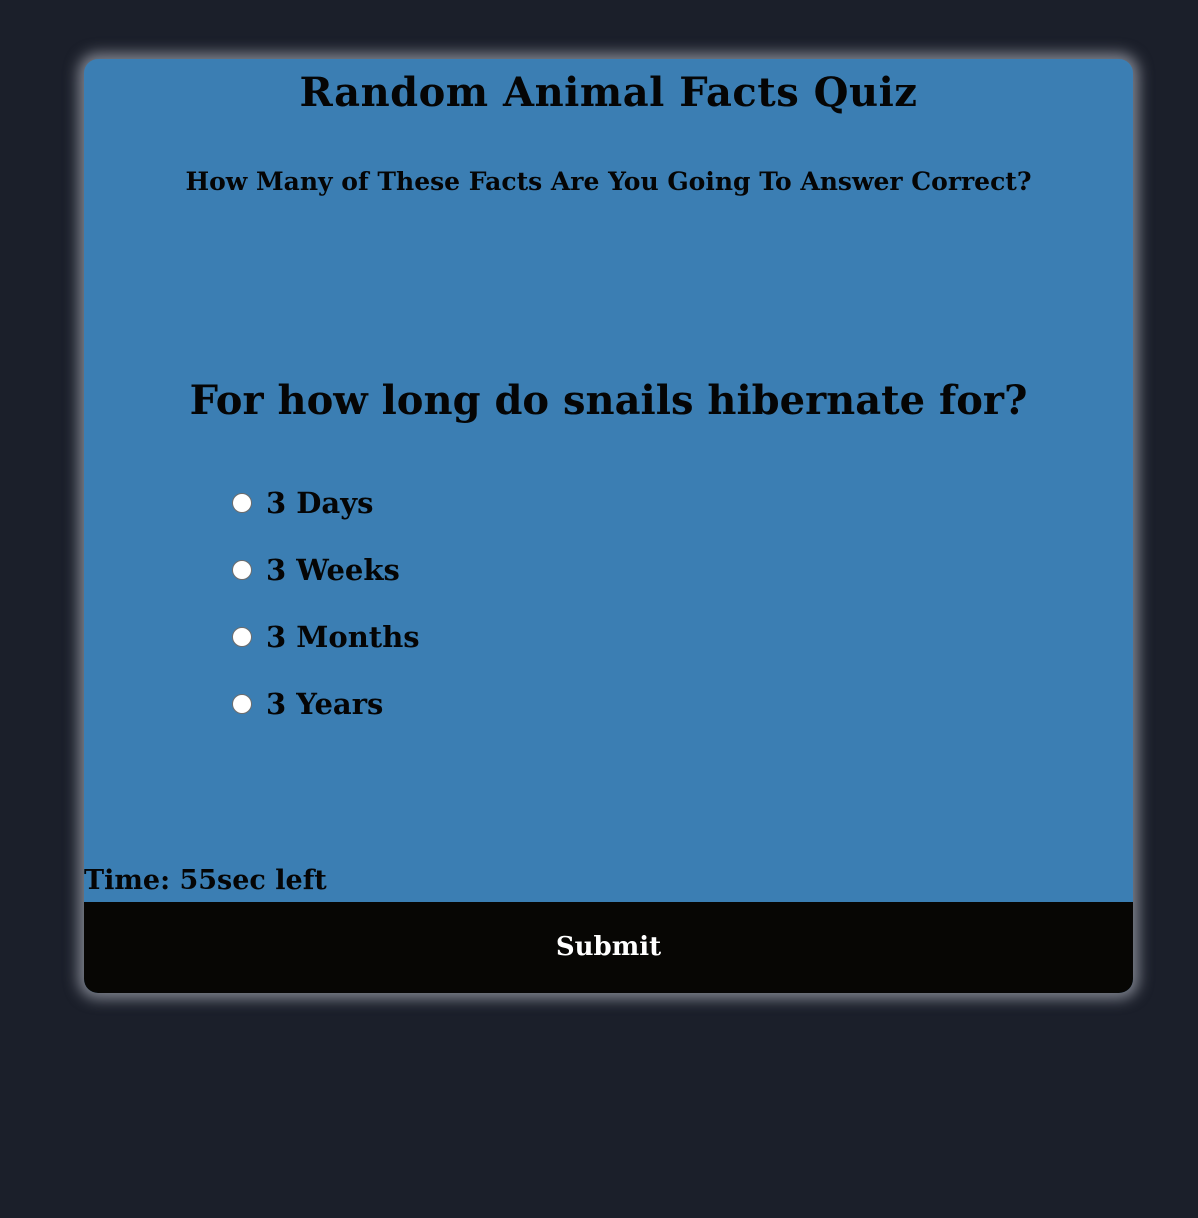 The width and height of the screenshot is (1198, 1218). I want to click on answer-label: 3 Weeks, so click(333, 570).